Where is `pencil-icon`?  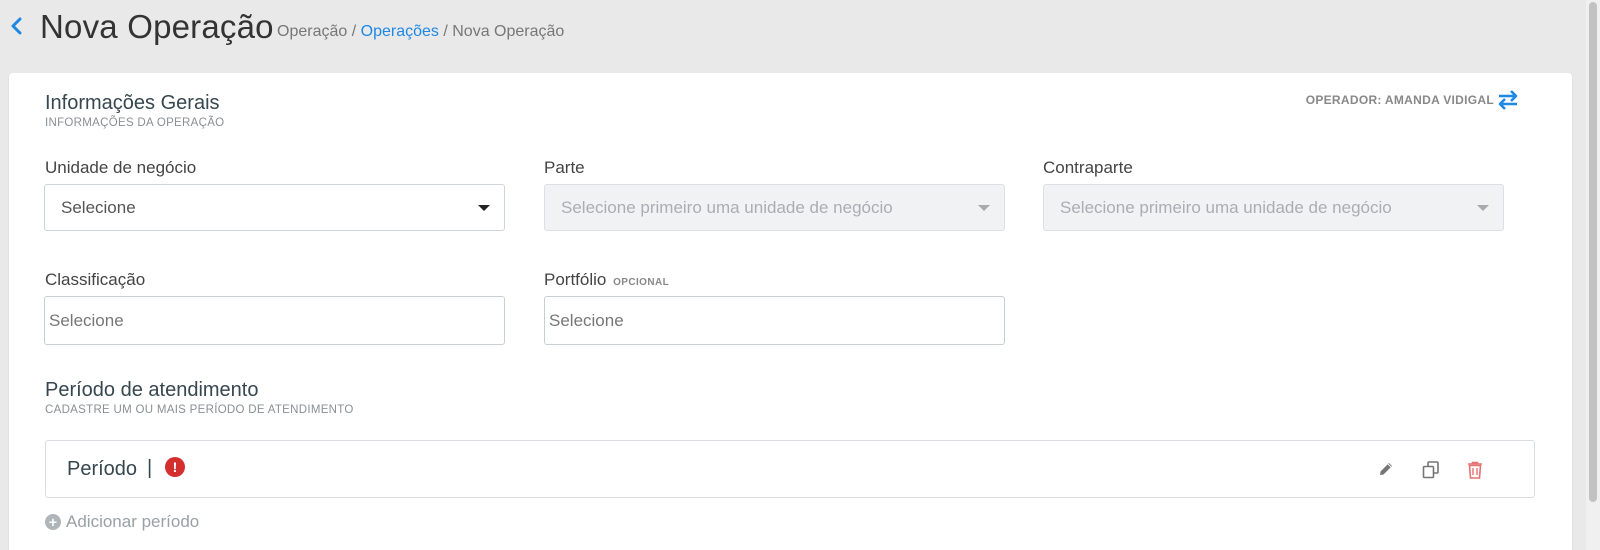
pencil-icon is located at coordinates (1386, 469).